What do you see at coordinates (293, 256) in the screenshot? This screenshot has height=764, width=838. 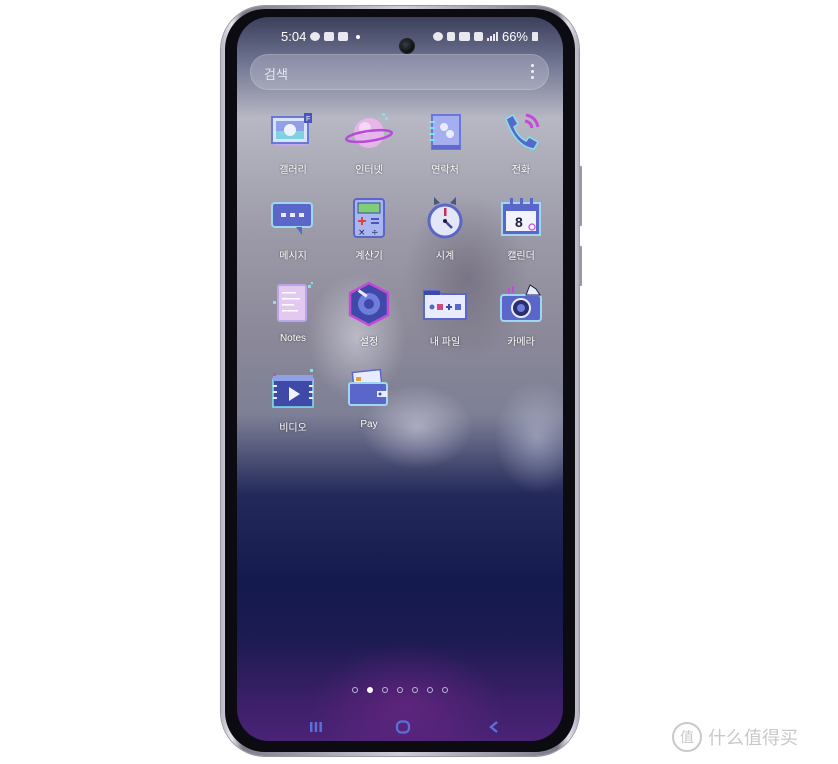 I see `app-label: 메시지` at bounding box center [293, 256].